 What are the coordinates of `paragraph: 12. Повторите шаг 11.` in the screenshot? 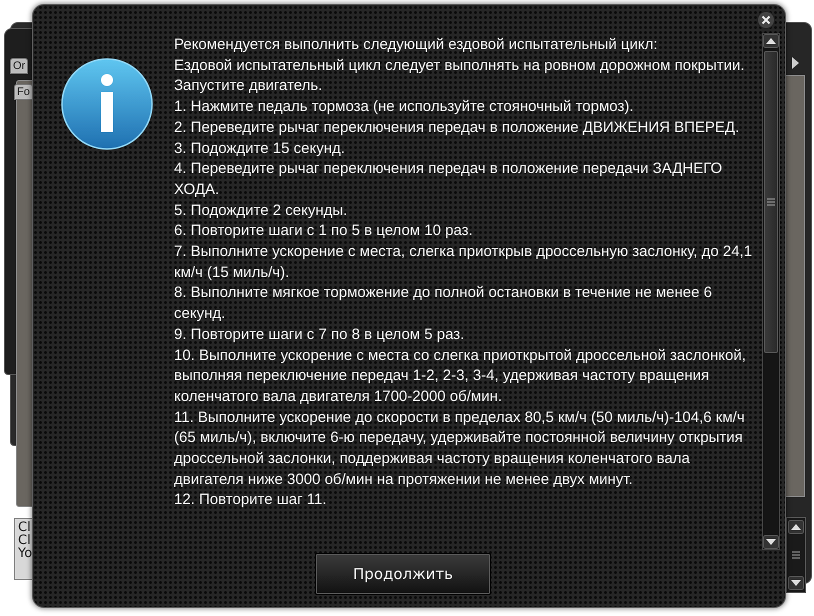 It's located at (251, 500).